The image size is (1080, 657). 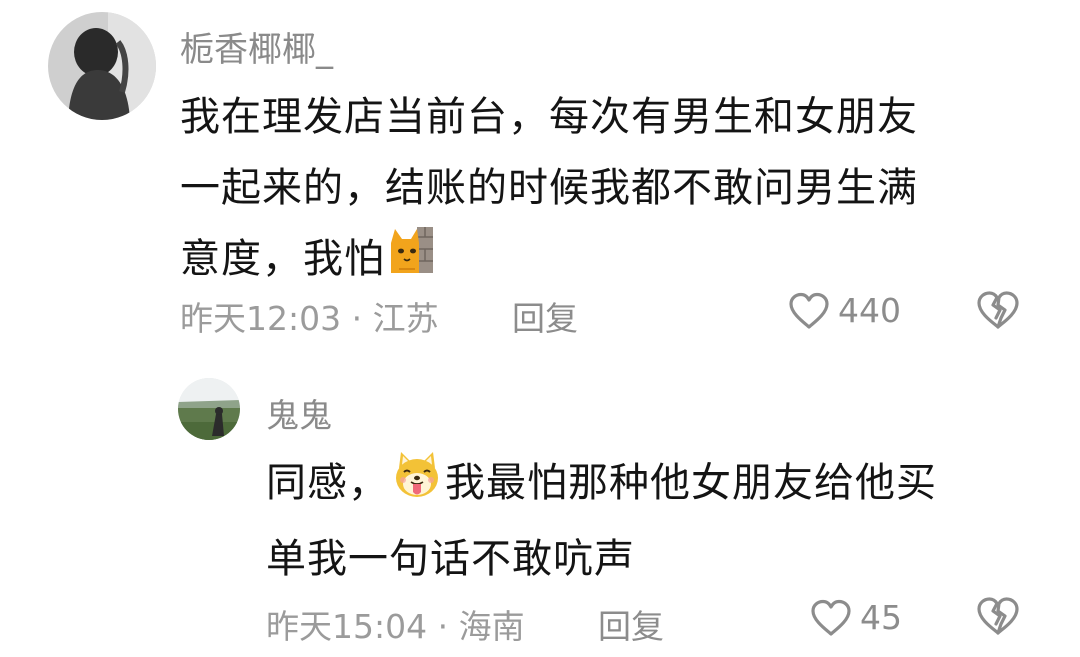 What do you see at coordinates (411, 261) in the screenshot?
I see `cat-peeking-wall-emoji` at bounding box center [411, 261].